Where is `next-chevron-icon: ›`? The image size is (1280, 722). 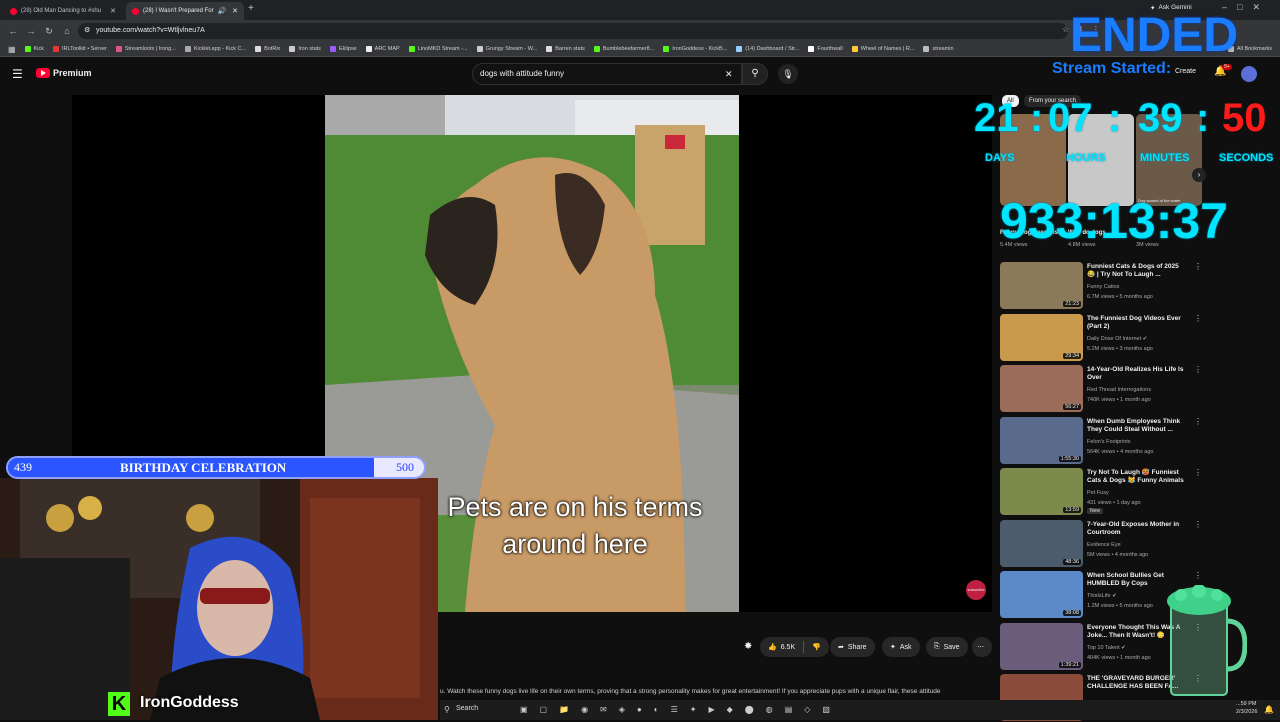 next-chevron-icon: › is located at coordinates (1199, 175).